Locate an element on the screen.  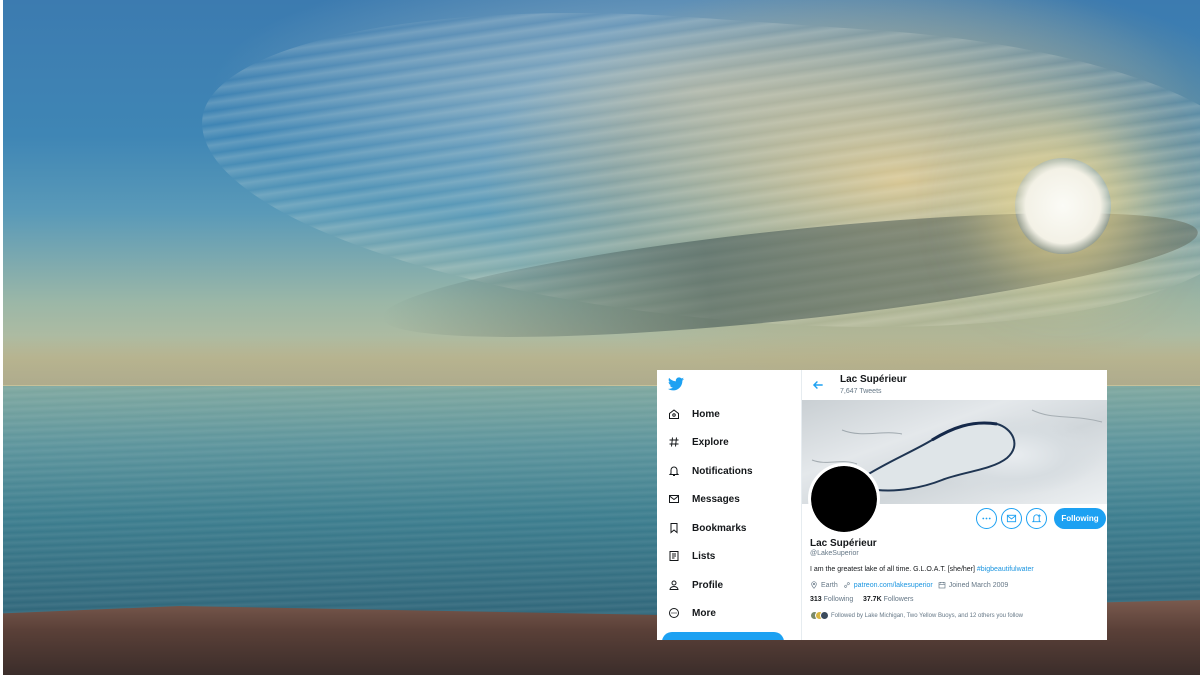
location: Earth is located at coordinates (824, 585).